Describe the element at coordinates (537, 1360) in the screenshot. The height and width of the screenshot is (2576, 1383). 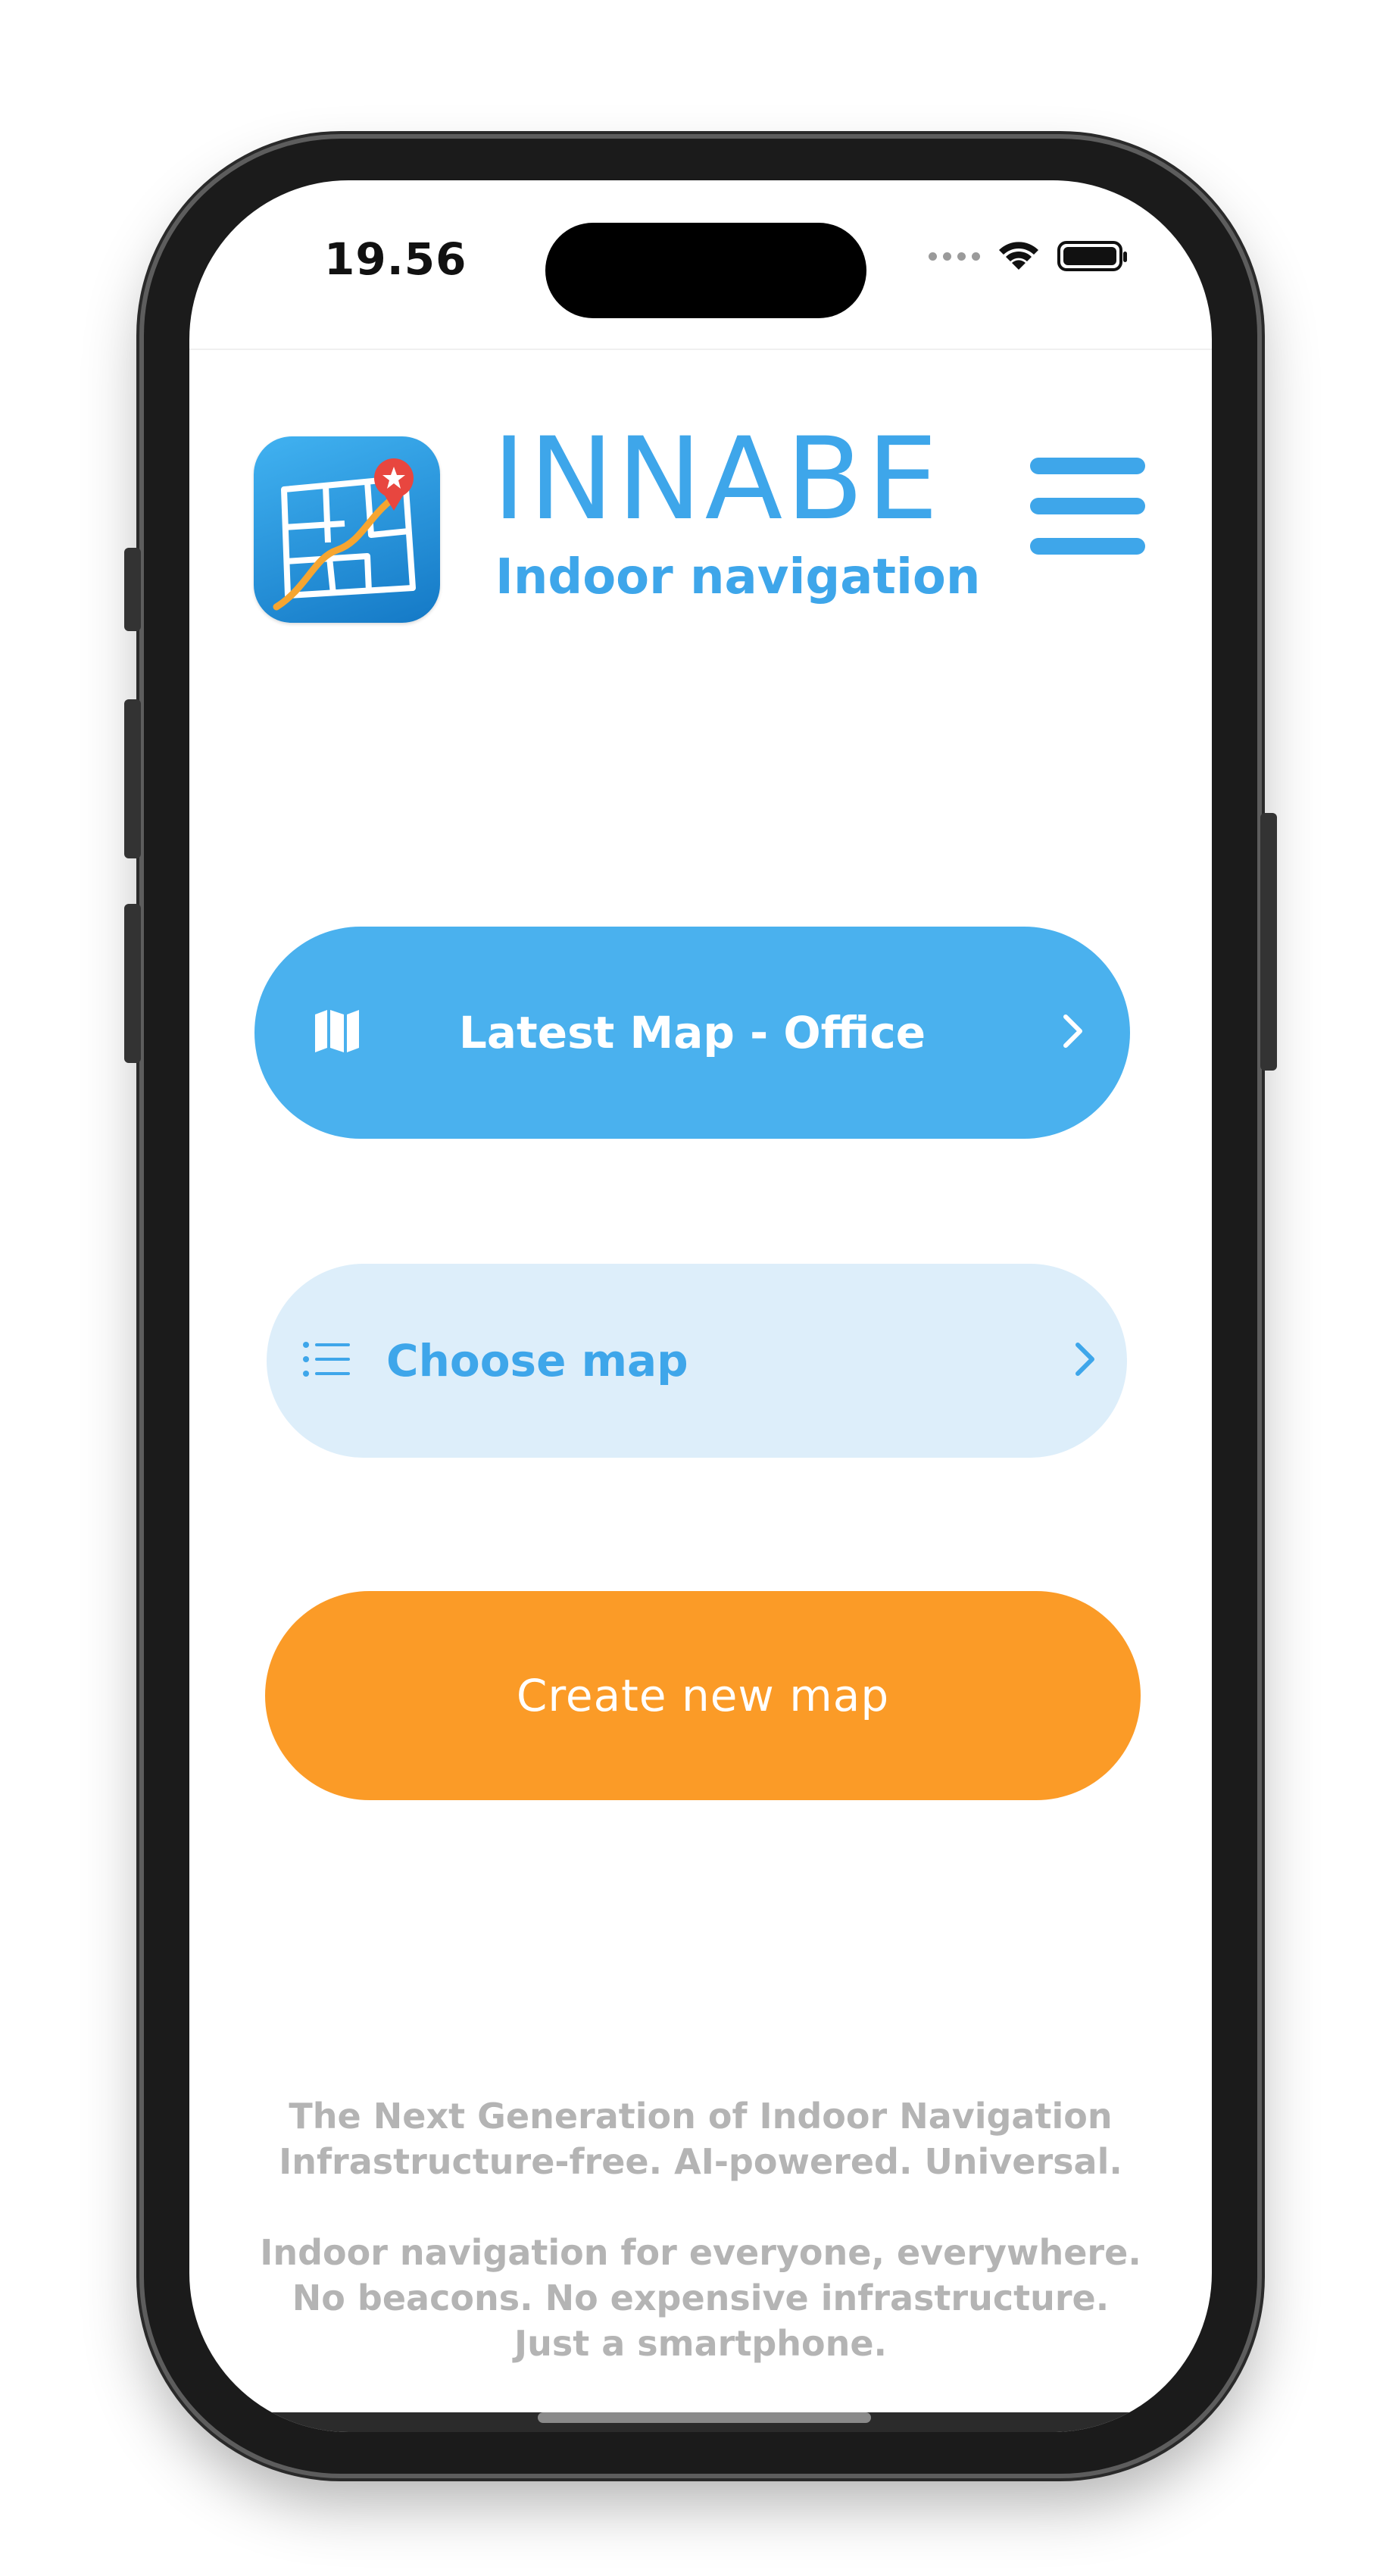
I see `choose-map-label: Choose map` at that location.